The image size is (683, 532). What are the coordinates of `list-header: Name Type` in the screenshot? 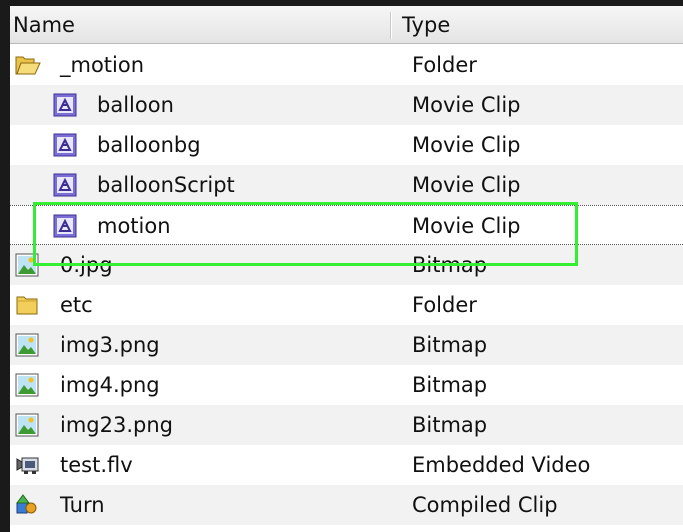 It's located at (346, 25).